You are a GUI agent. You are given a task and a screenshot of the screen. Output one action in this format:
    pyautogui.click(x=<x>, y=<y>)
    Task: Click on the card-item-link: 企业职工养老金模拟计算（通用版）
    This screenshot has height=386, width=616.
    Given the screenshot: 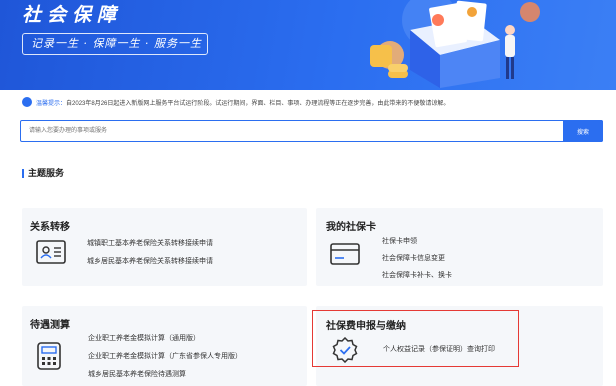 What is the action you would take?
    pyautogui.click(x=144, y=338)
    